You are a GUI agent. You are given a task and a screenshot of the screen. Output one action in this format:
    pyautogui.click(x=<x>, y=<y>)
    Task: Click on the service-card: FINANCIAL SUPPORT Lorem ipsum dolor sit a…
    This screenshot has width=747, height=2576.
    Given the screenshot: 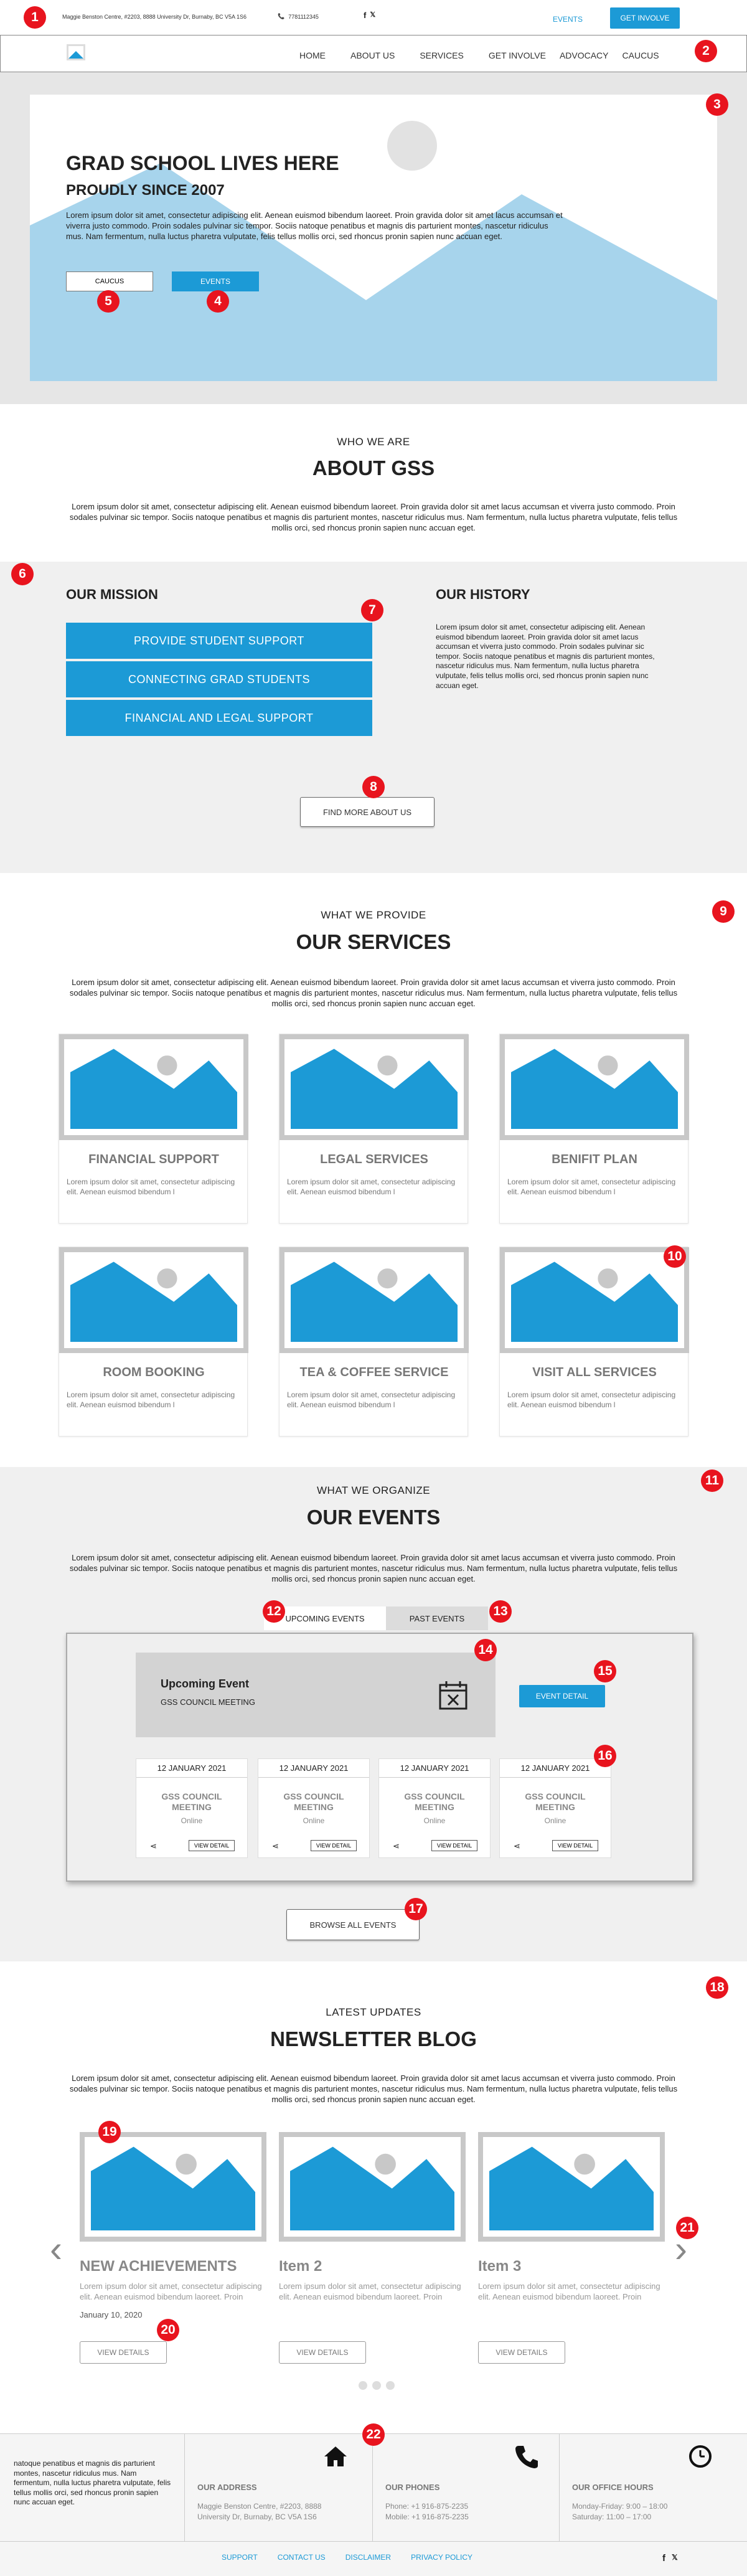 What is the action you would take?
    pyautogui.click(x=154, y=1129)
    